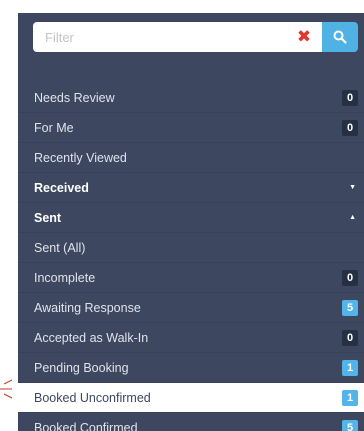 This screenshot has width=364, height=431. Describe the element at coordinates (91, 338) in the screenshot. I see `sidebar-item-label: Accepted as Walk-In` at that location.